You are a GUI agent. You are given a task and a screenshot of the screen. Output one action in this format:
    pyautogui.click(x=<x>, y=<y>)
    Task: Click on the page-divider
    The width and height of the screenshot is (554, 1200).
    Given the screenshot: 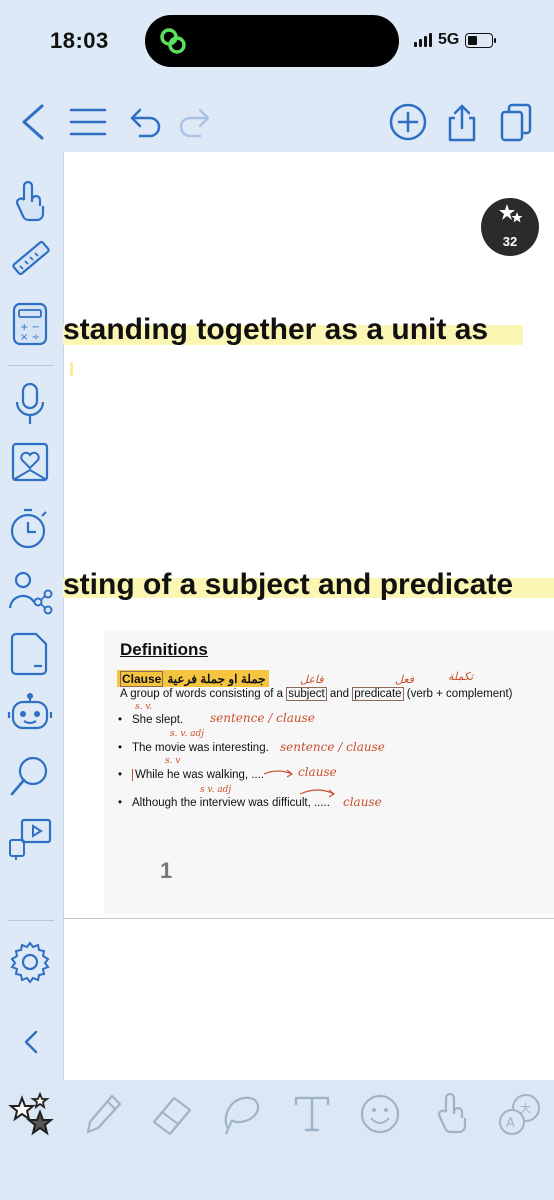 What is the action you would take?
    pyautogui.click(x=308, y=918)
    